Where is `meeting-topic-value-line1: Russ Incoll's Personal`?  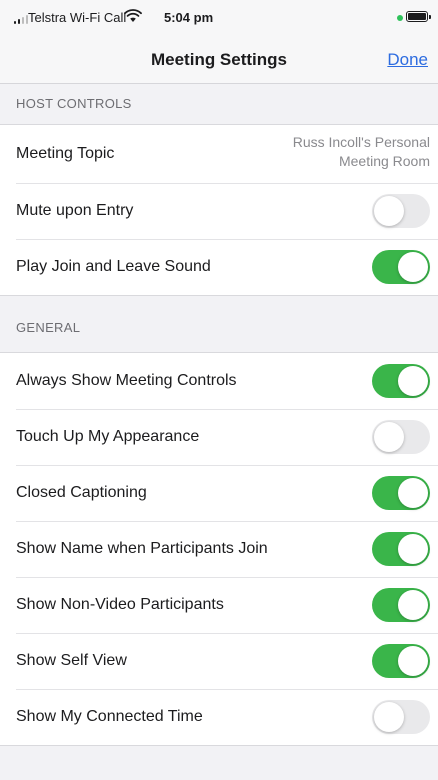 meeting-topic-value-line1: Russ Incoll's Personal is located at coordinates (361, 142).